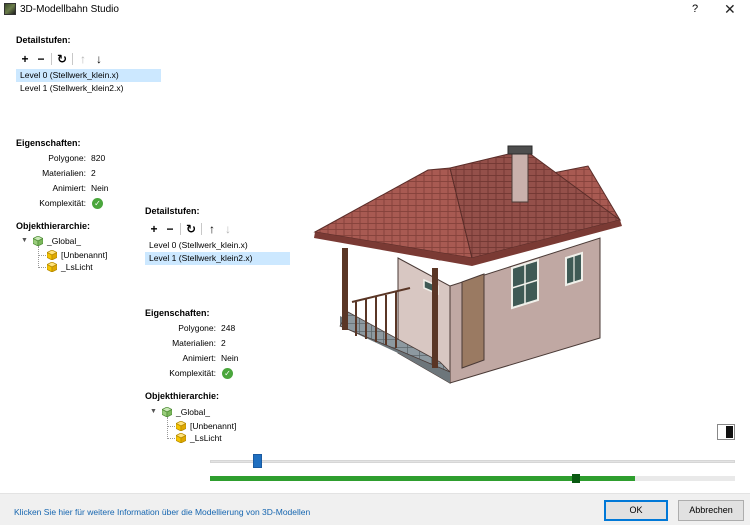 The image size is (750, 525). What do you see at coordinates (375, 10) in the screenshot?
I see `title-bar: 3D-Modellbahn Studio ? ✕` at bounding box center [375, 10].